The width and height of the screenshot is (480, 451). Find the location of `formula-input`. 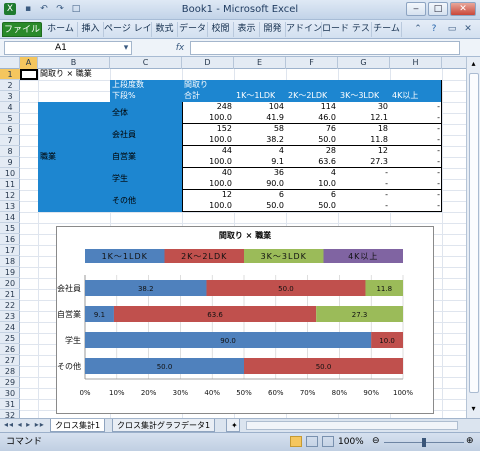

formula-input is located at coordinates (325, 48).